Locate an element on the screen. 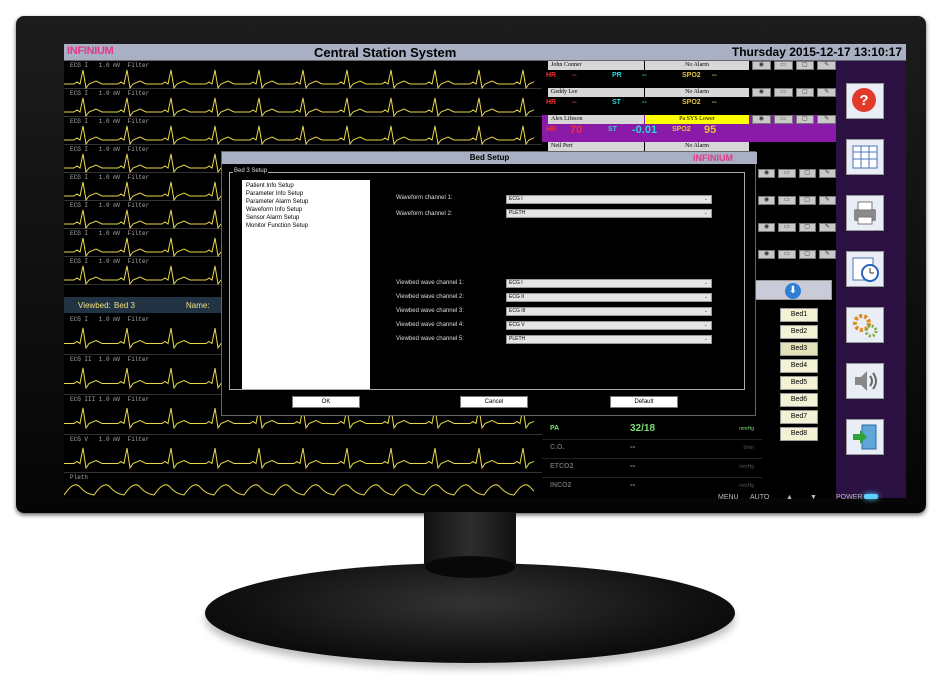  pleth-wave is located at coordinates (299, 490).